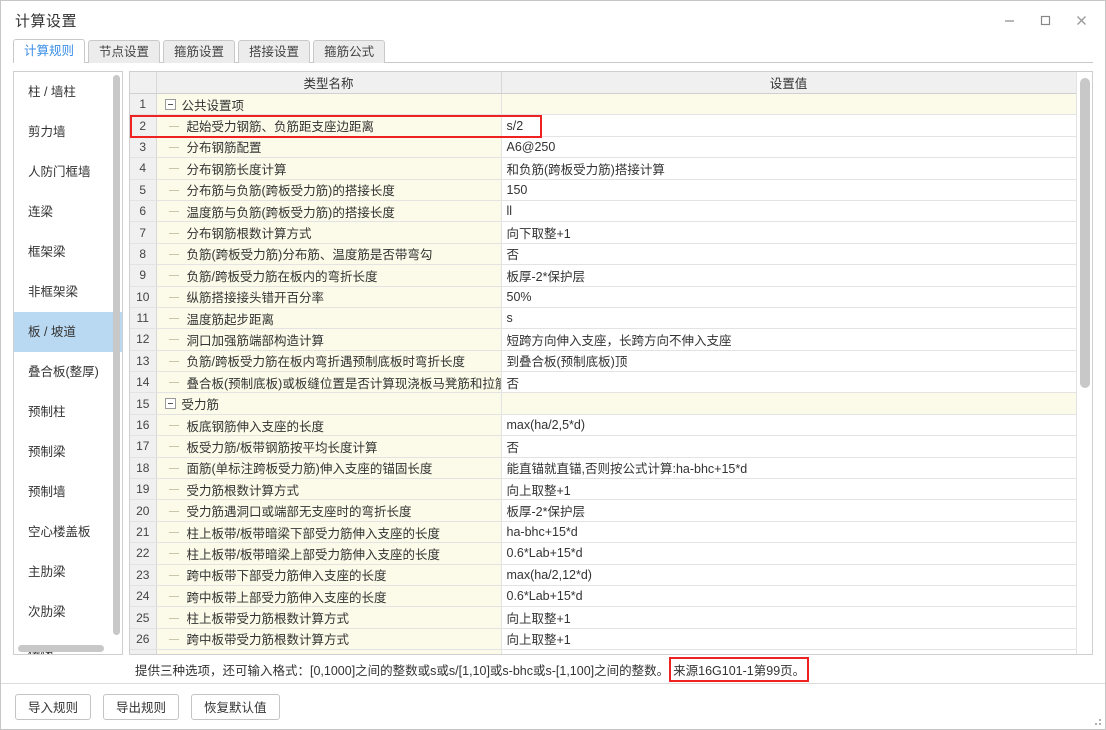 The image size is (1106, 730). I want to click on table-row: 12 洞口加强筋端部构造计算 短跨方向伸入支座，长跨方向不伸入支座, so click(611, 339).